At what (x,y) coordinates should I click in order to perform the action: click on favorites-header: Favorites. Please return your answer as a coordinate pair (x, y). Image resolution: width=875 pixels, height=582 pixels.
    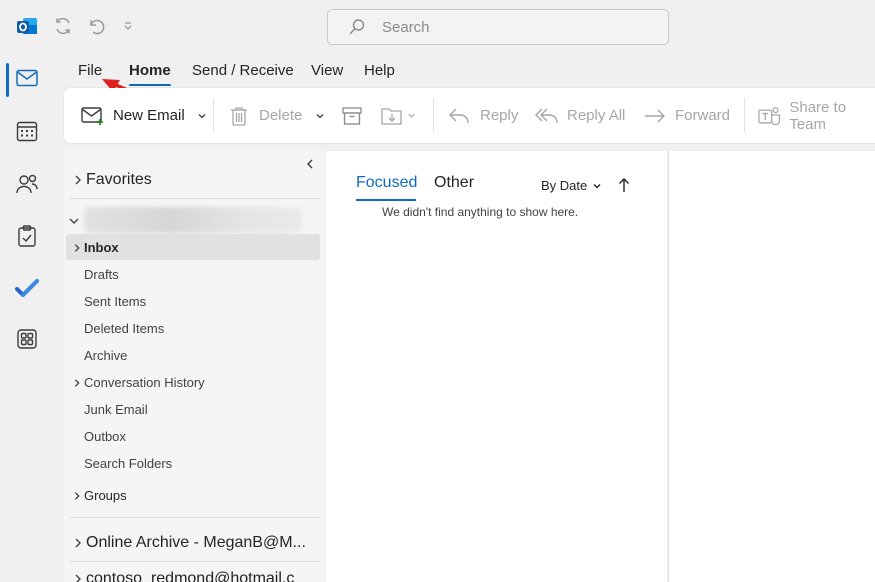
    Looking at the image, I should click on (112, 180).